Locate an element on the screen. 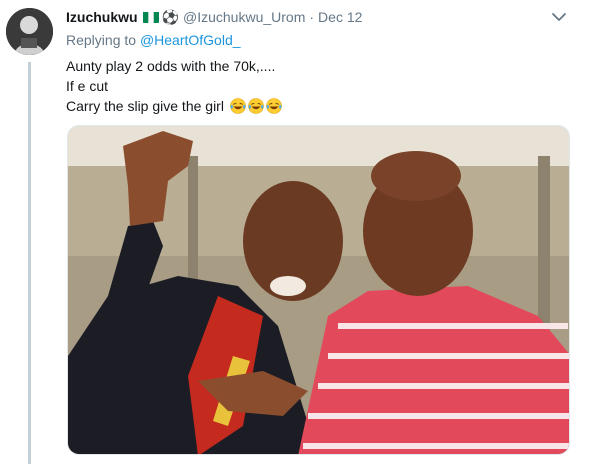  tweet-line: If e cut is located at coordinates (87, 86).